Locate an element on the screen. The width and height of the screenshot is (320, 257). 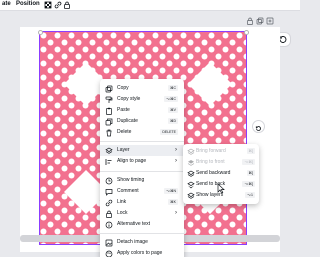
menu-item-label: Copy style is located at coordinates (129, 99).